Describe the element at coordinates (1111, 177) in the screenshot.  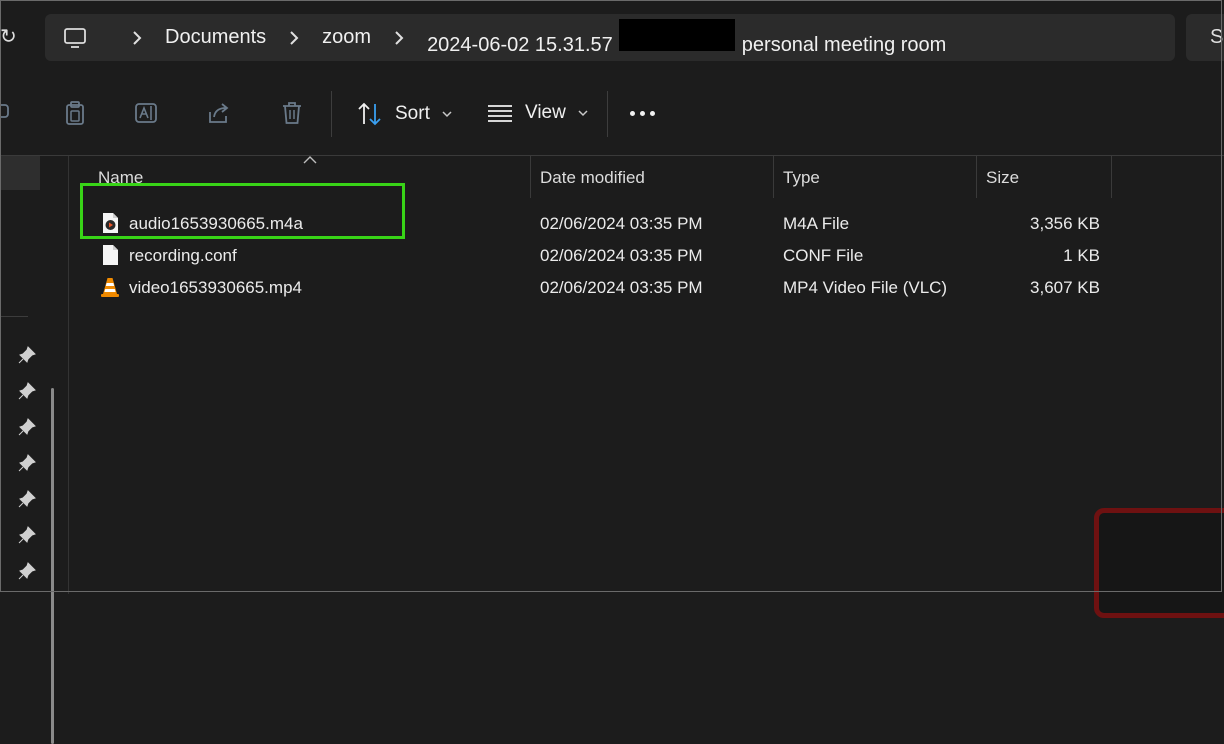
I see `column-separator` at that location.